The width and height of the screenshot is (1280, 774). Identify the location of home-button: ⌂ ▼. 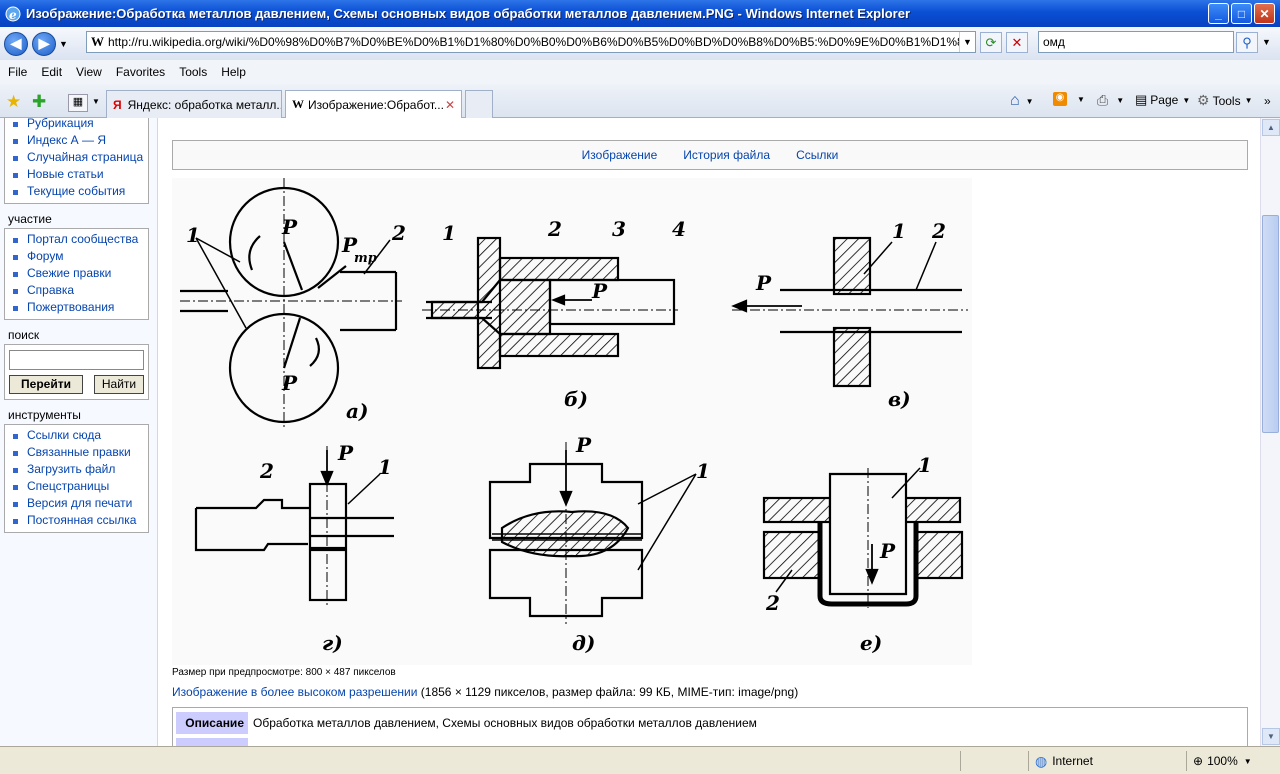
(1022, 101).